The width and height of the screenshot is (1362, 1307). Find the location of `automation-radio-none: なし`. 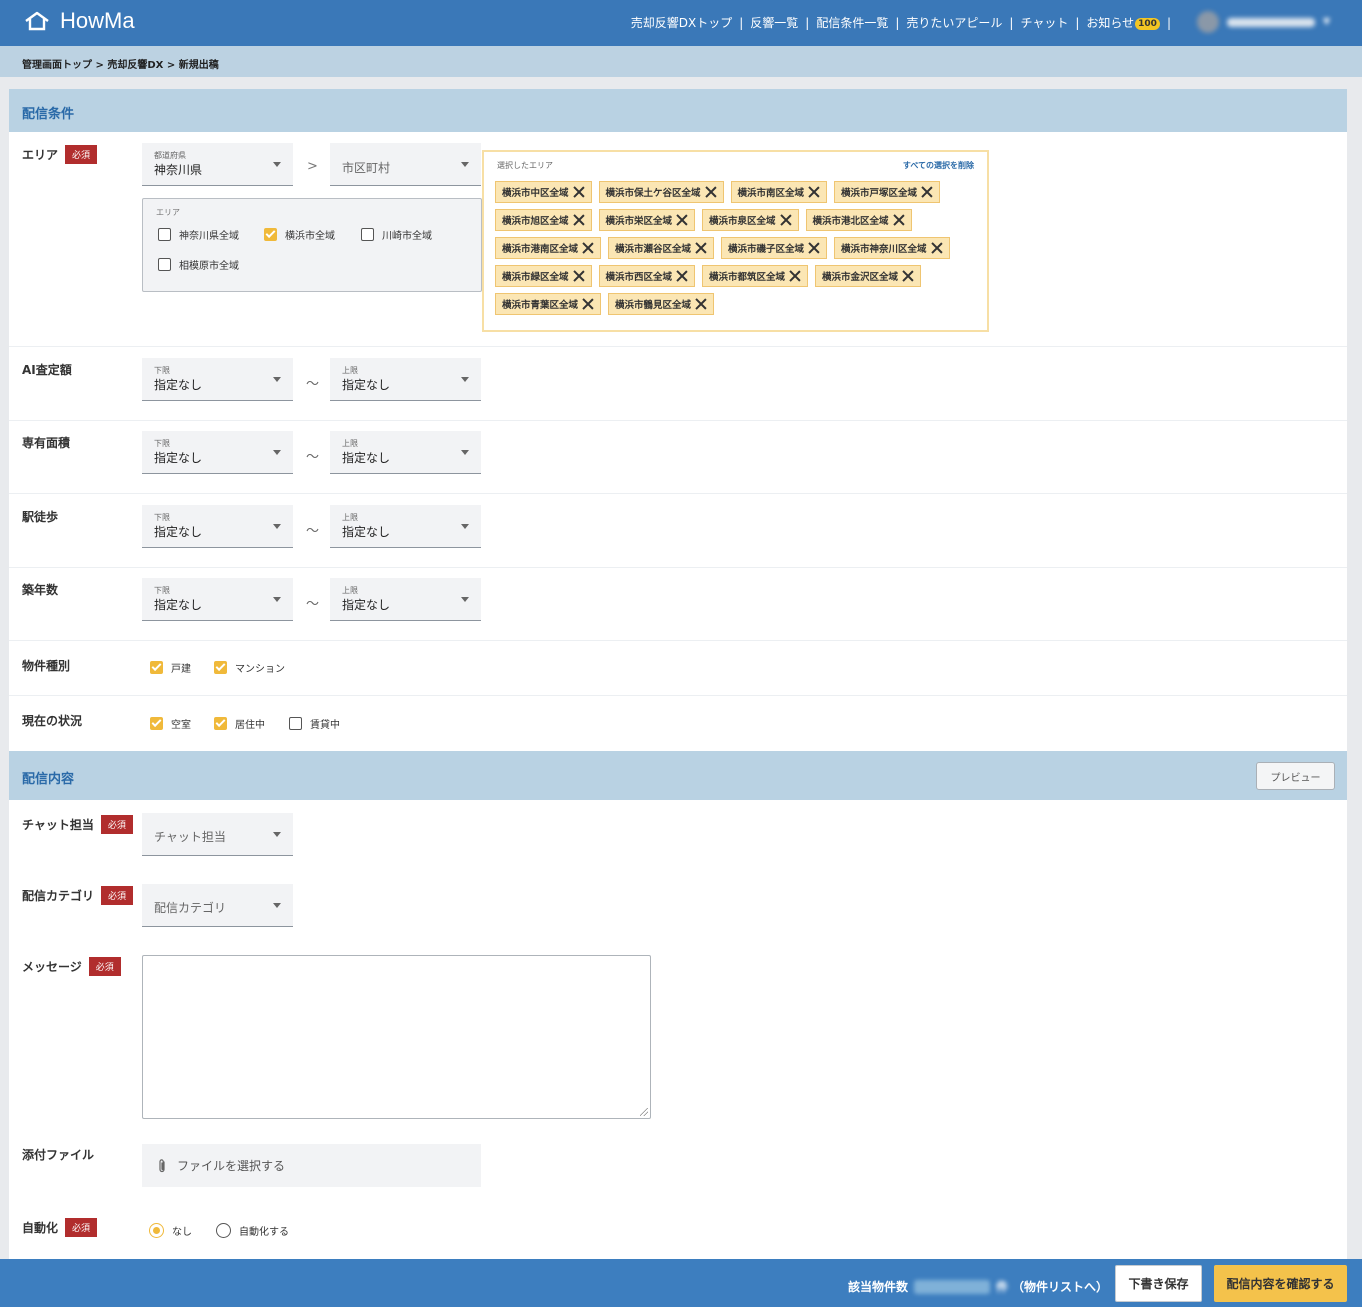

automation-radio-none: なし is located at coordinates (170, 1230).